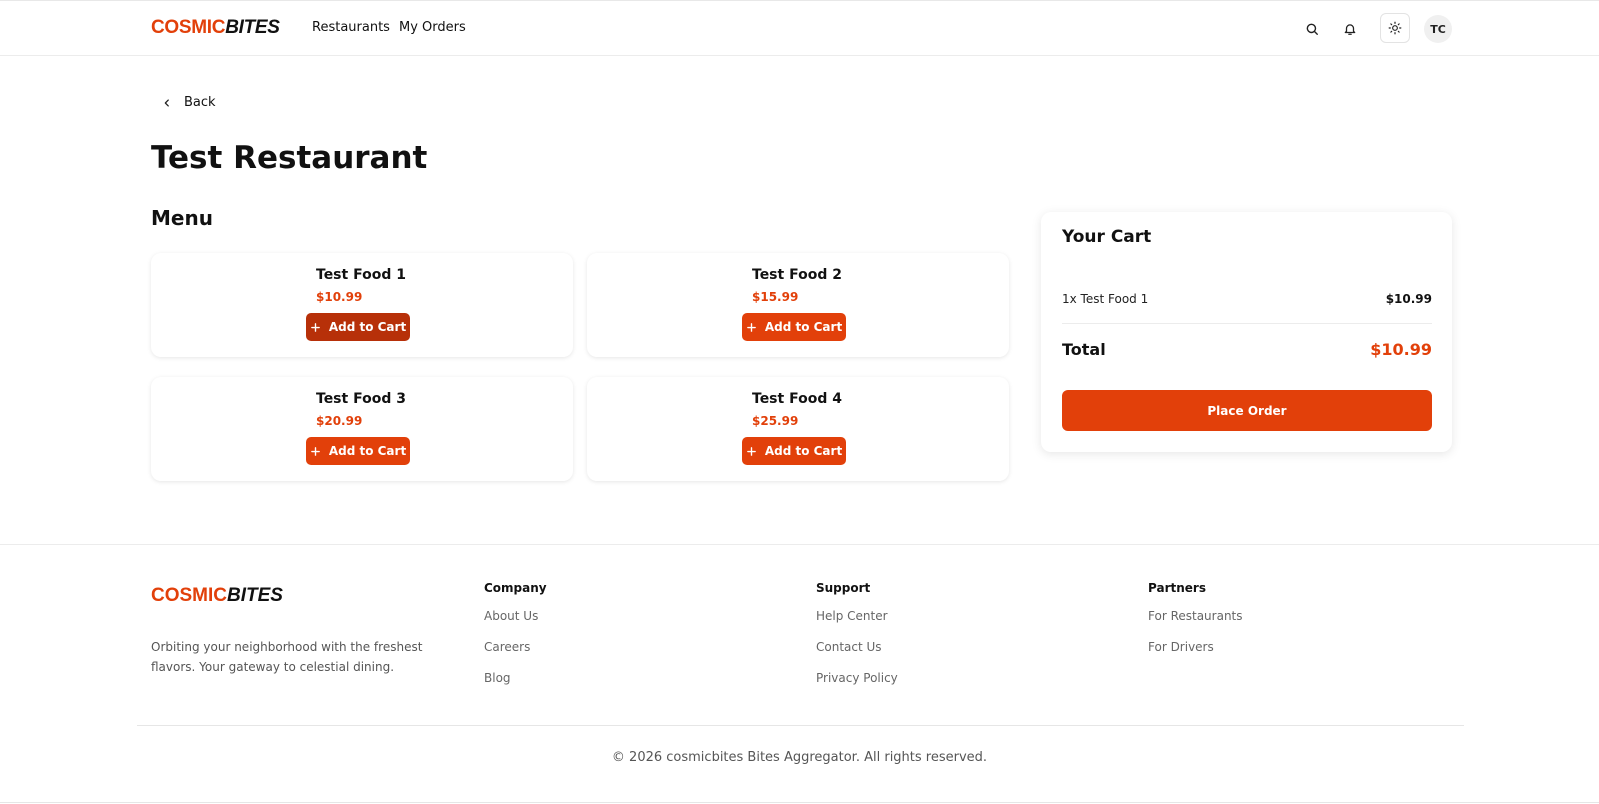 Image resolution: width=1599 pixels, height=804 pixels. Describe the element at coordinates (515, 617) in the screenshot. I see `footer-link-about-us: About Us` at that location.